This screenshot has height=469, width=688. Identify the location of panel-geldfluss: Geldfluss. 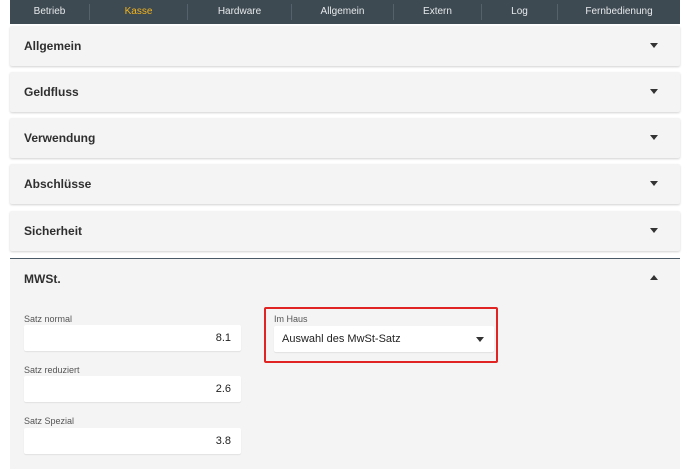
(345, 92).